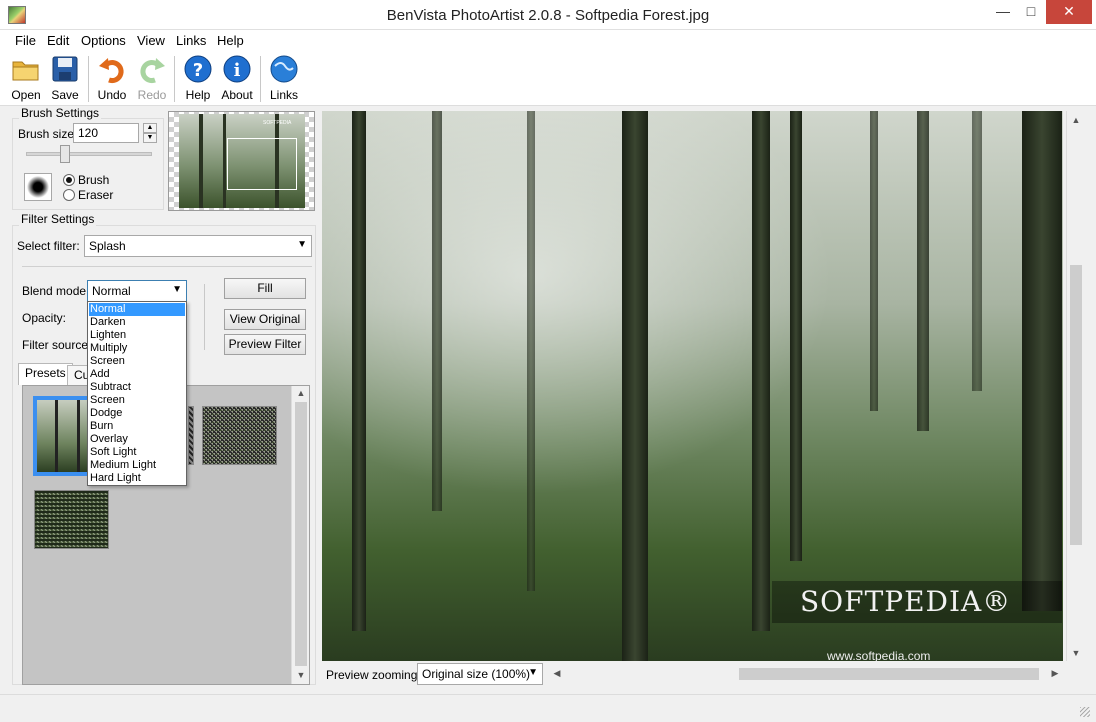  I want to click on dropdown-option-soft-light: Soft Light, so click(137, 452).